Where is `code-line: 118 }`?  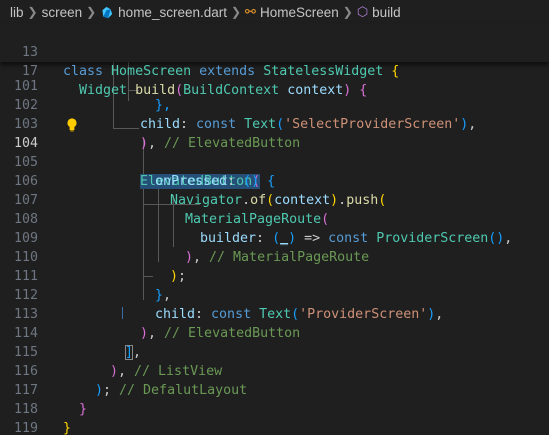
code-line: 118 } is located at coordinates (274, 408).